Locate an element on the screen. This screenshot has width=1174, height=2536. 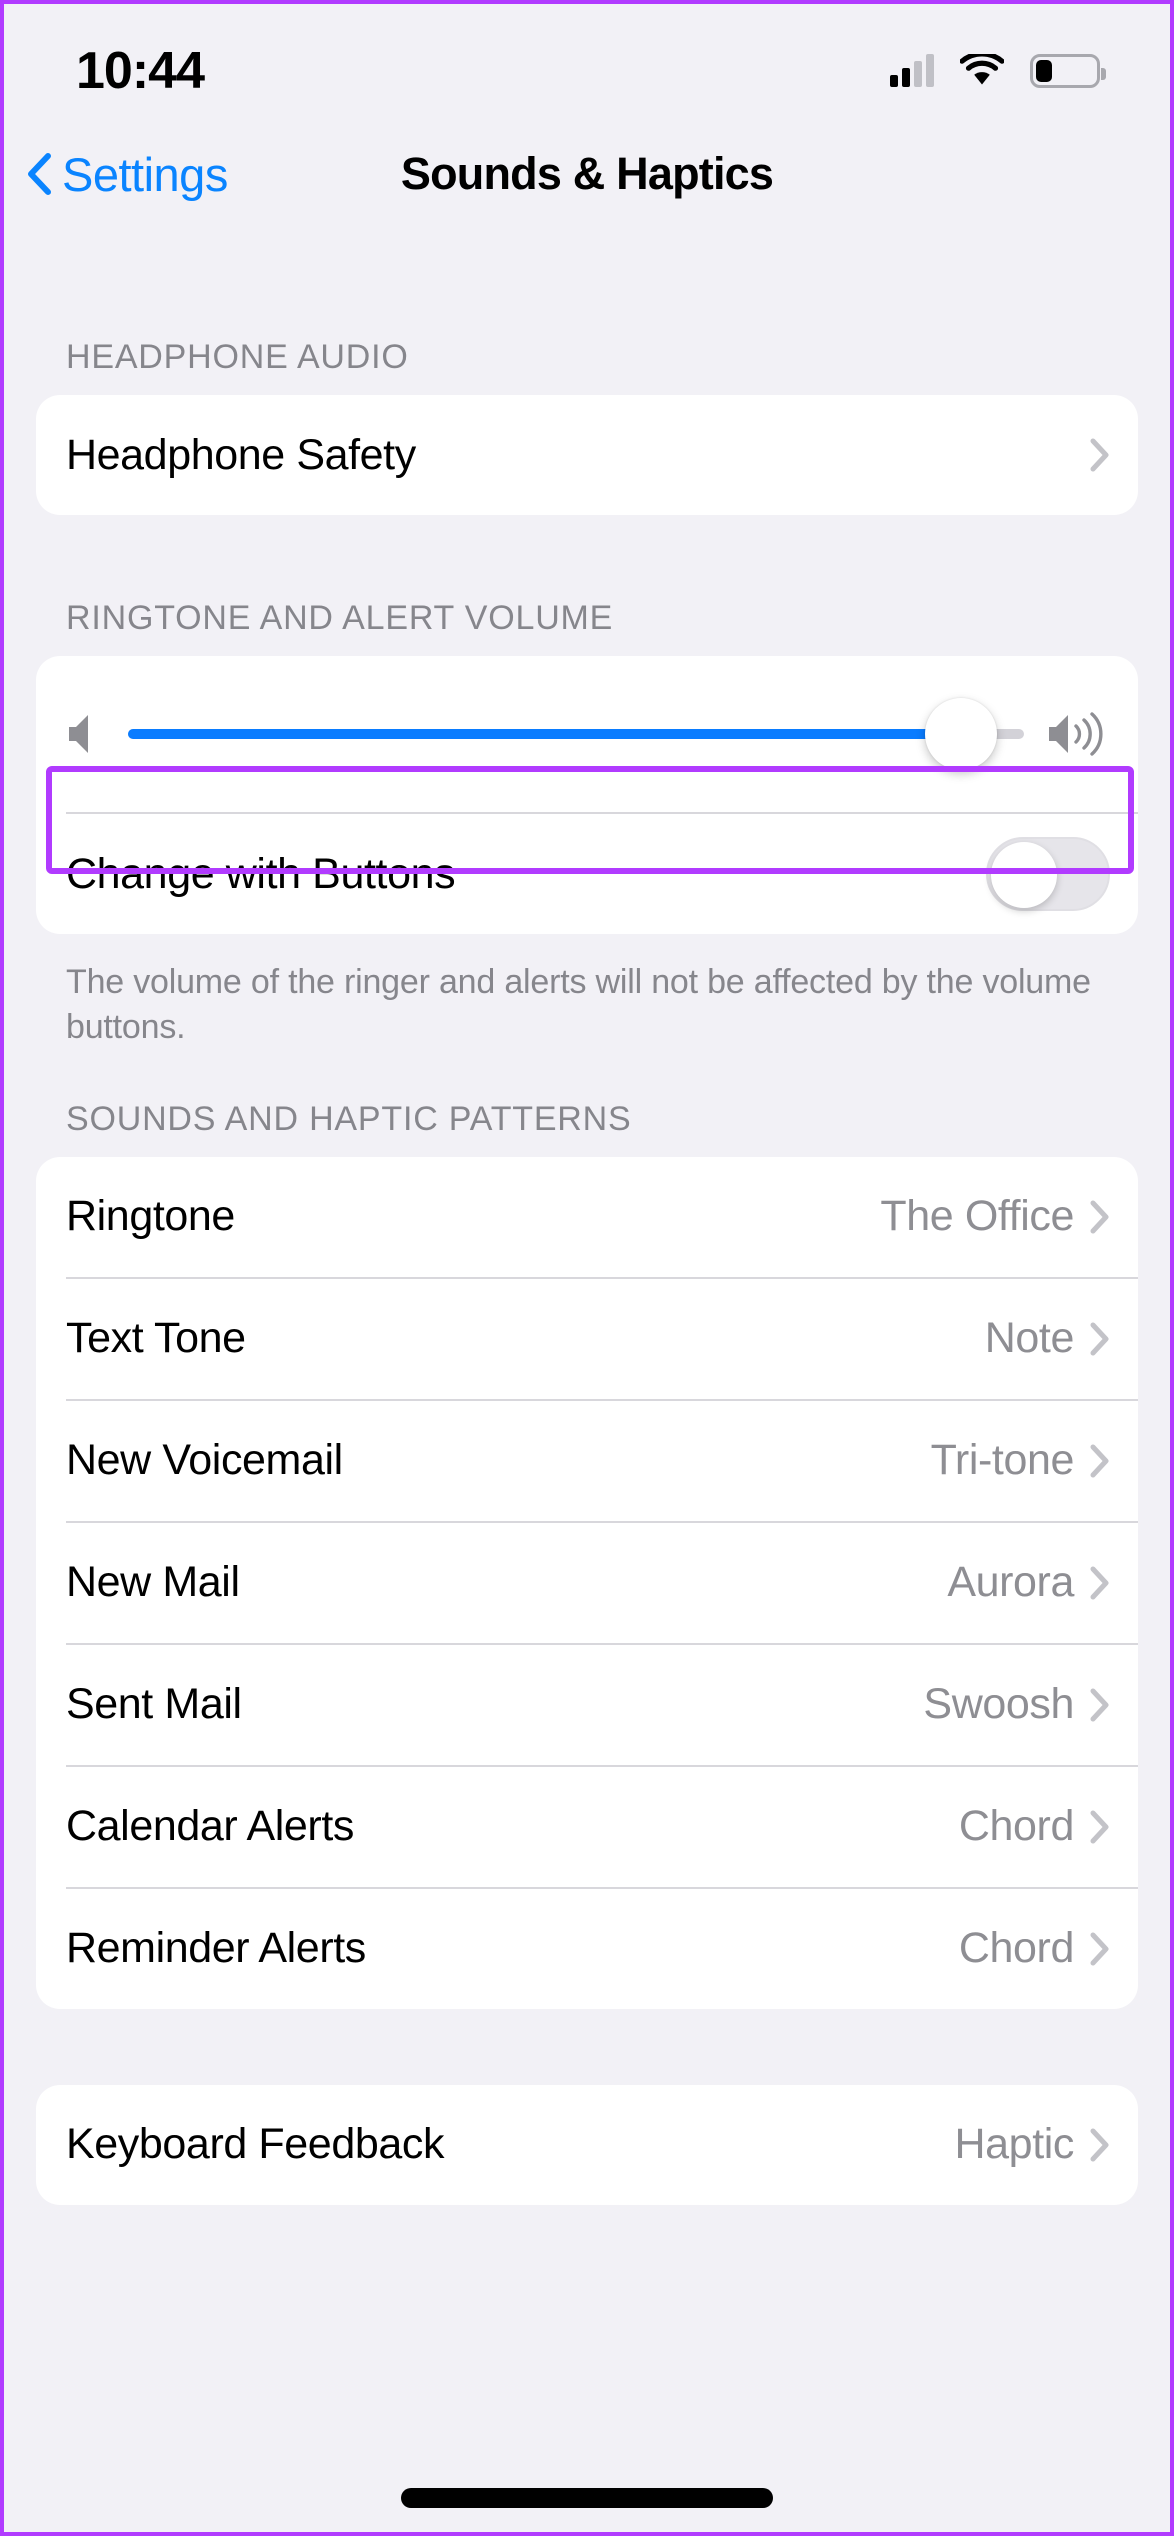
row-value: Haptic is located at coordinates (1014, 2144).